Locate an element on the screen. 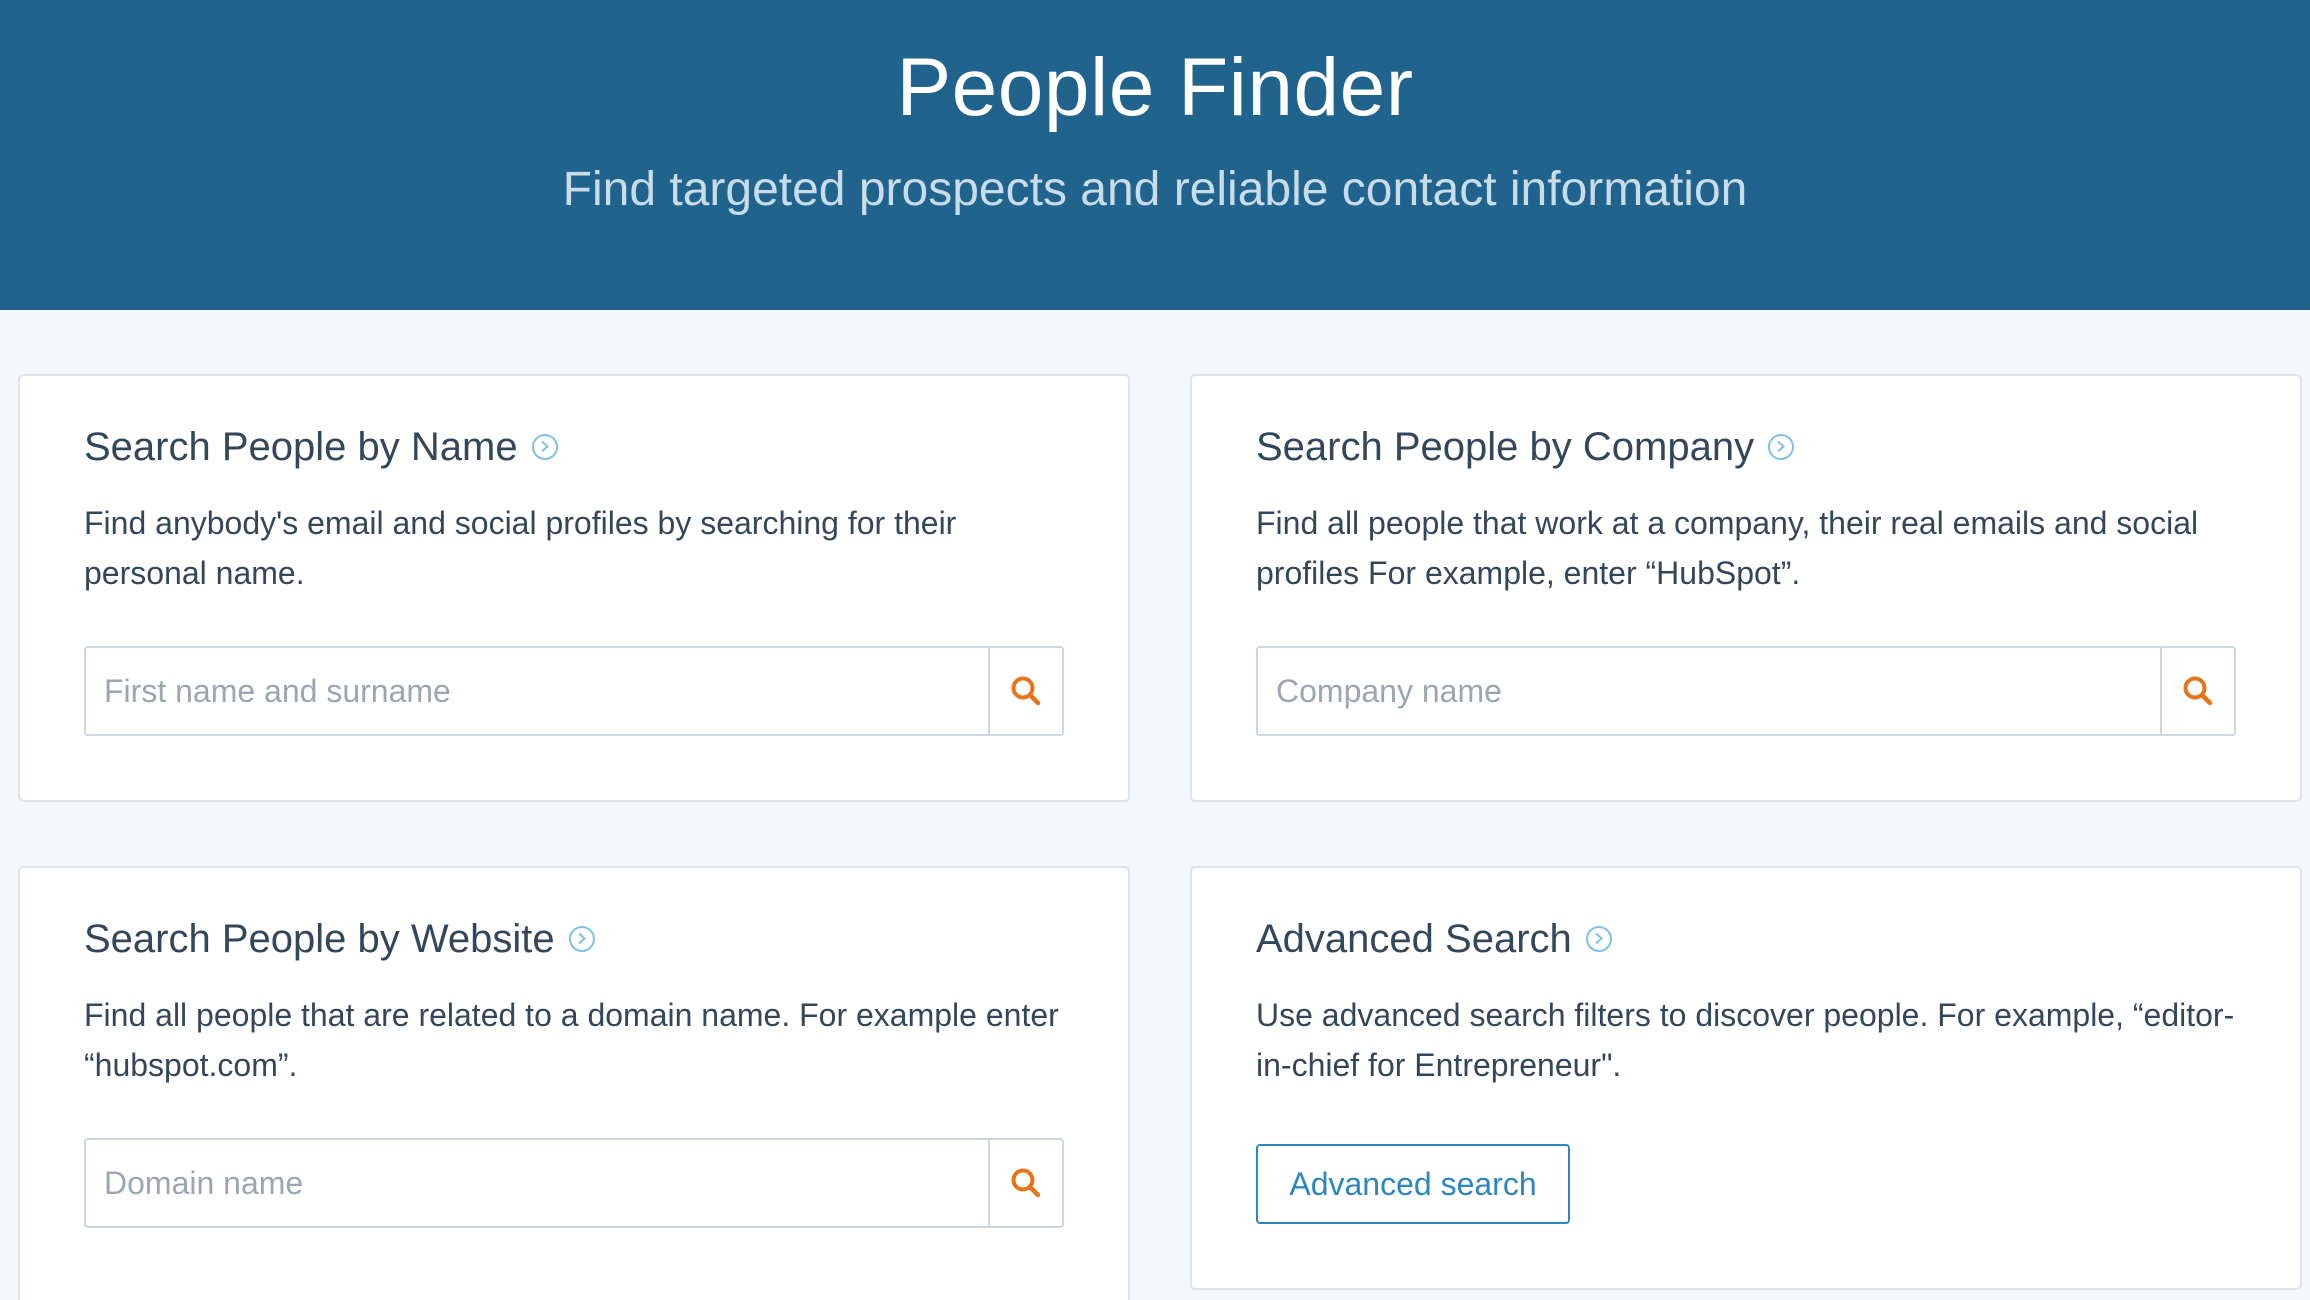 This screenshot has height=1300, width=2310. card-title-text: Search People by Company is located at coordinates (1505, 447).